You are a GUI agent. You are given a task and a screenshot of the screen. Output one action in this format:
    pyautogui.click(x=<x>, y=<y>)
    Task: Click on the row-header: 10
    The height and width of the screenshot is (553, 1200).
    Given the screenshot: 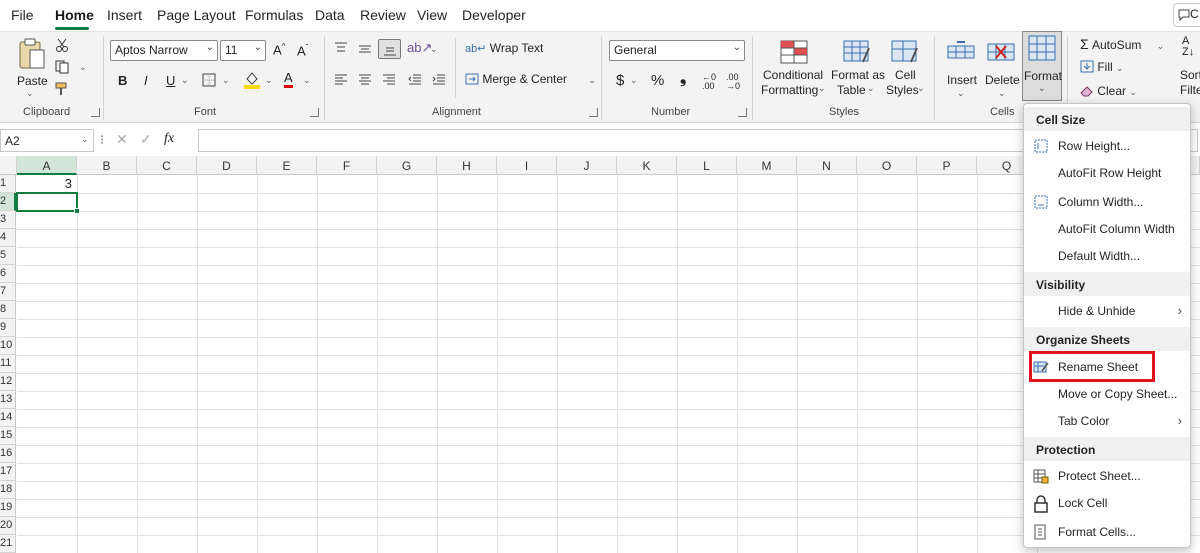 What is the action you would take?
    pyautogui.click(x=8, y=346)
    